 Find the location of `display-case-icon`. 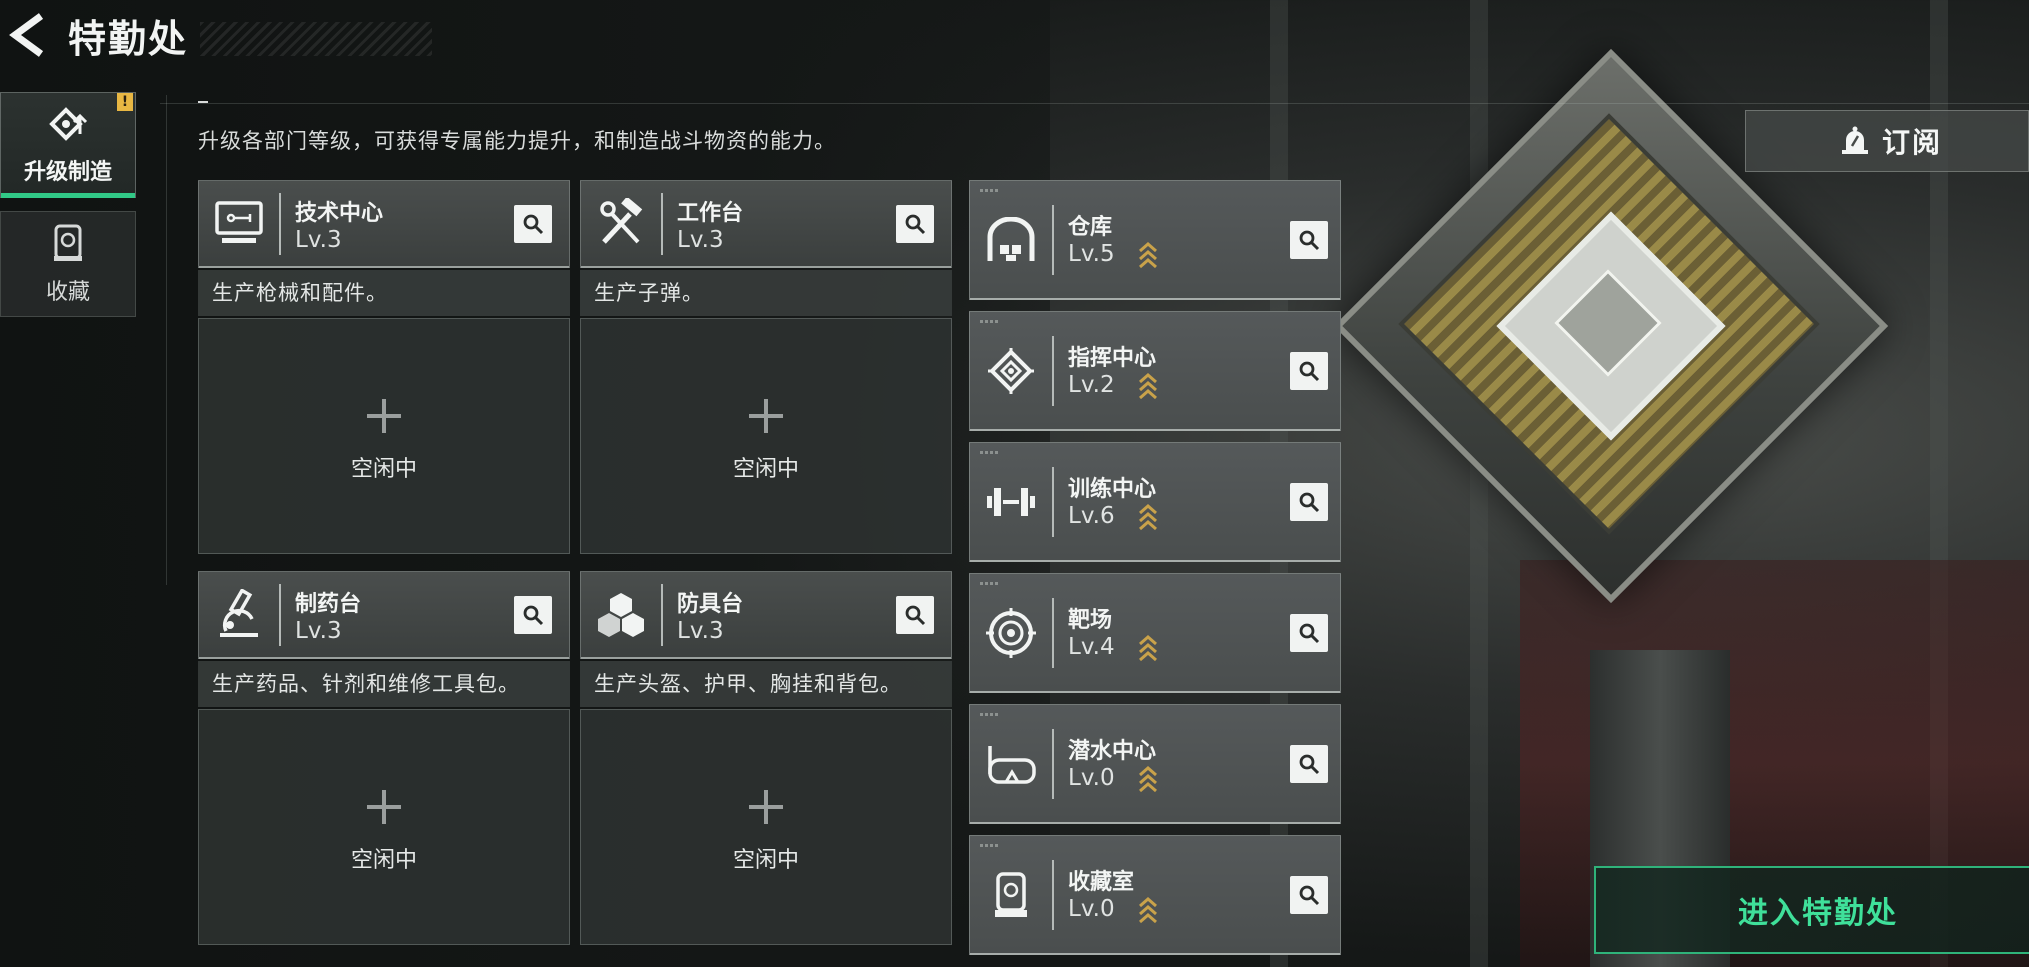

display-case-icon is located at coordinates (1011, 895).